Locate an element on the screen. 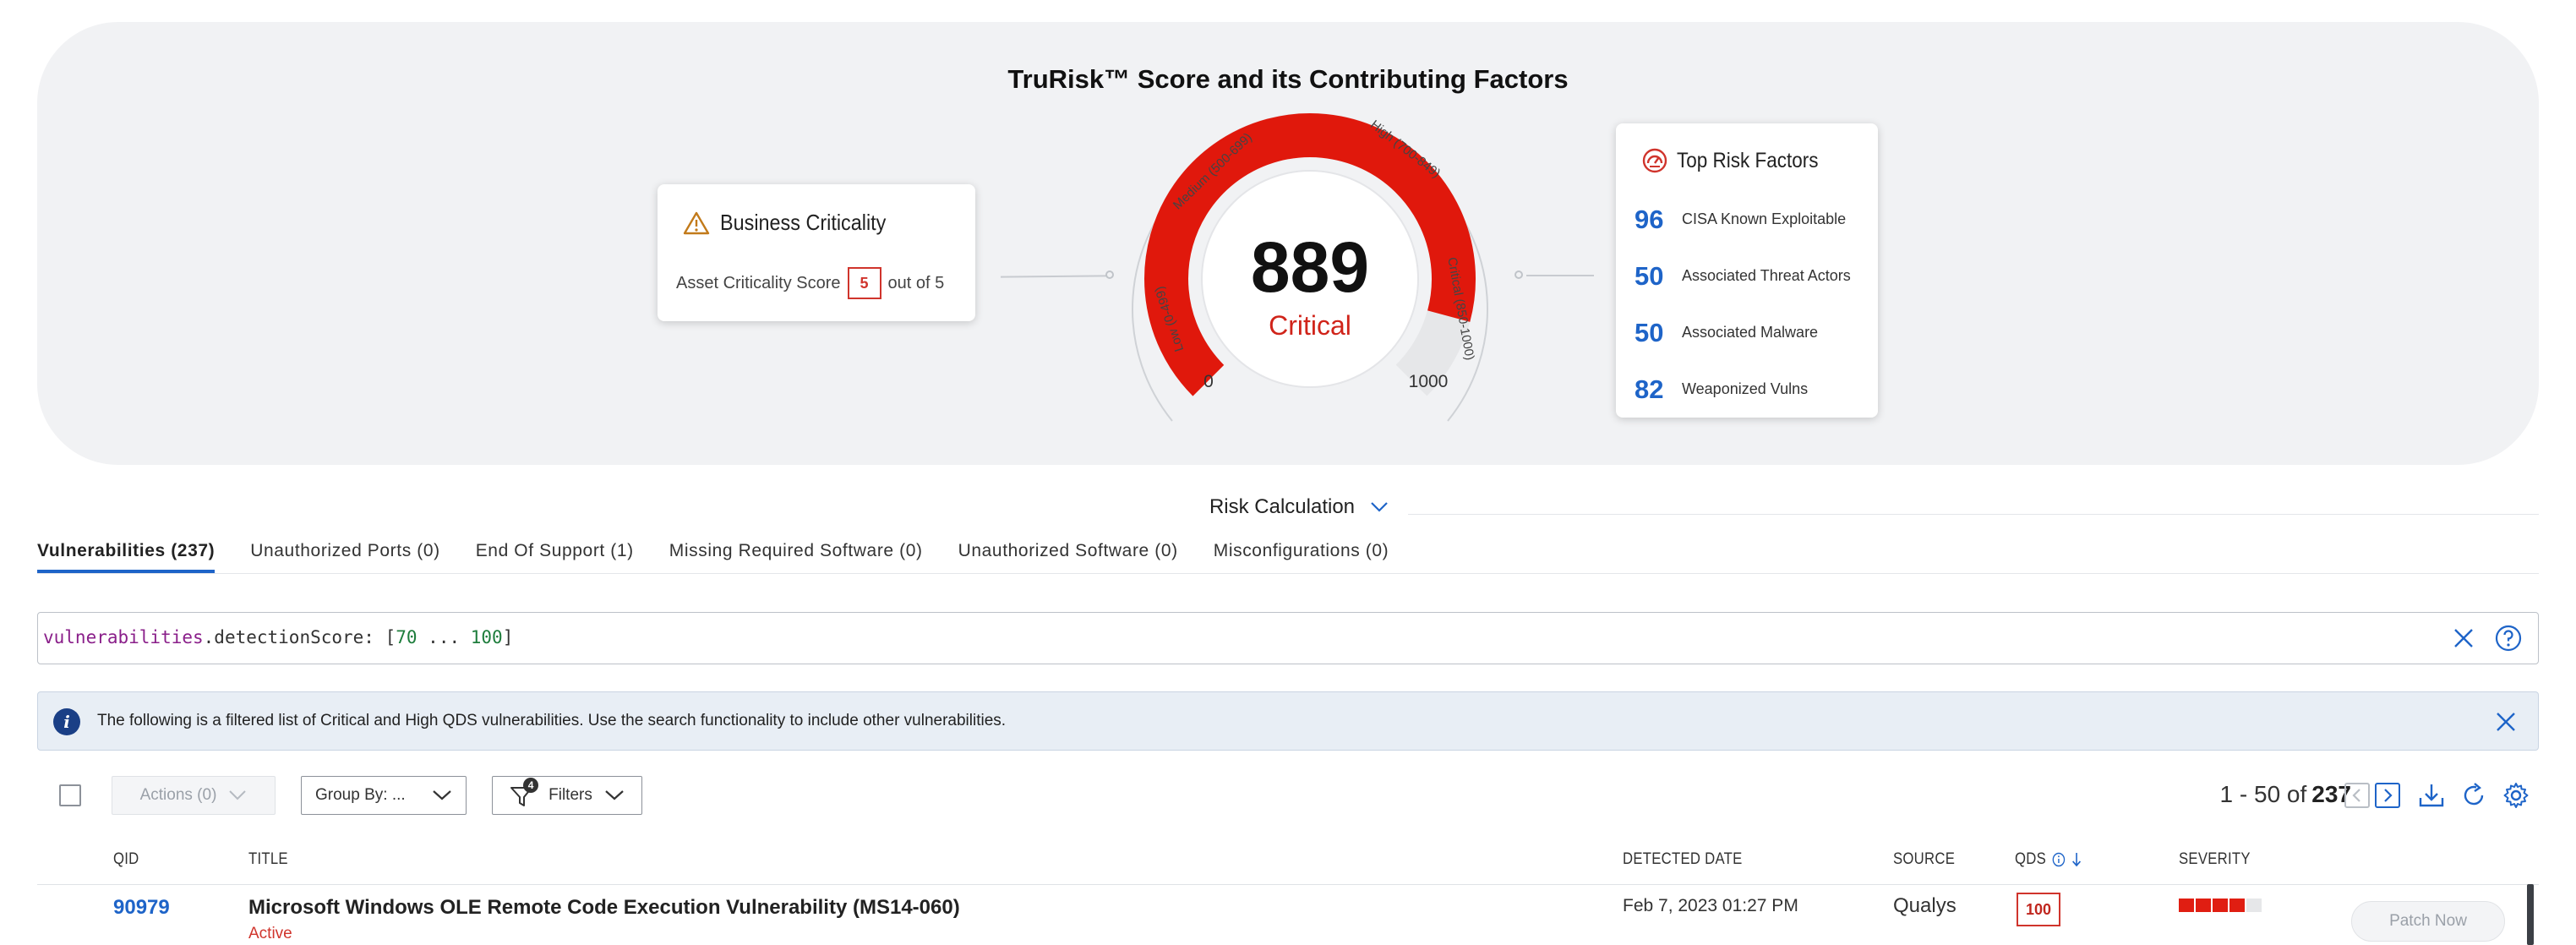  risk-factor-label: Associated Malware is located at coordinates (1750, 332).